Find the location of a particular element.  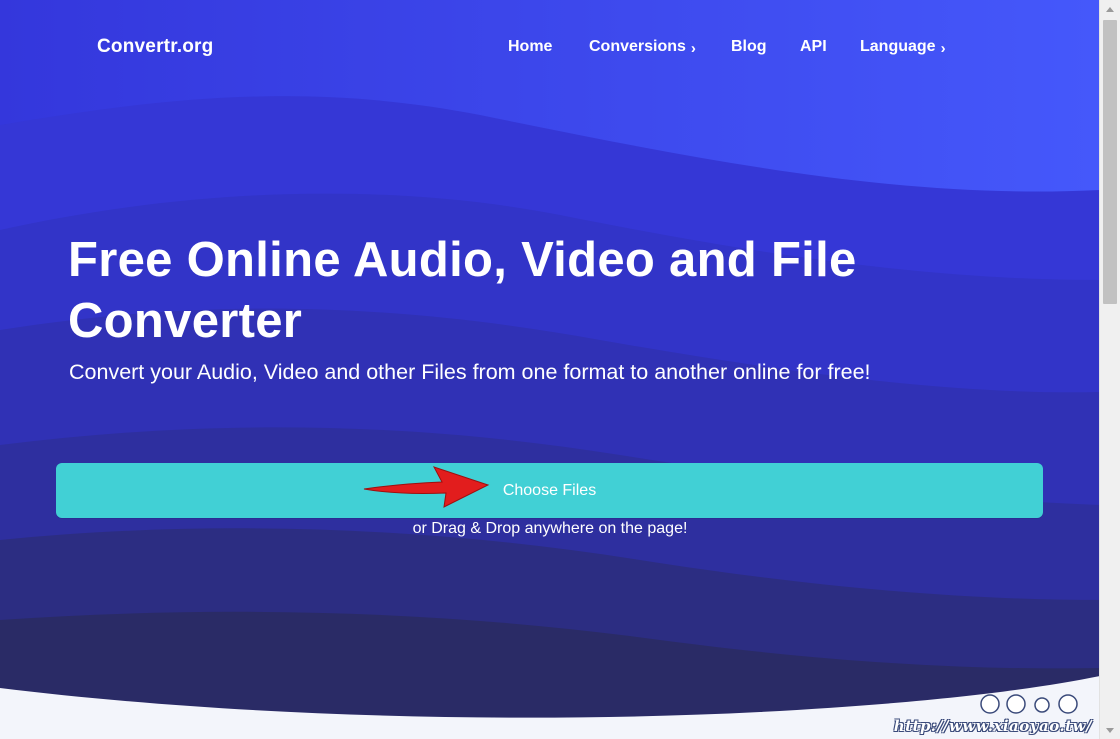

nav-conversions: Conversions › is located at coordinates (642, 47).